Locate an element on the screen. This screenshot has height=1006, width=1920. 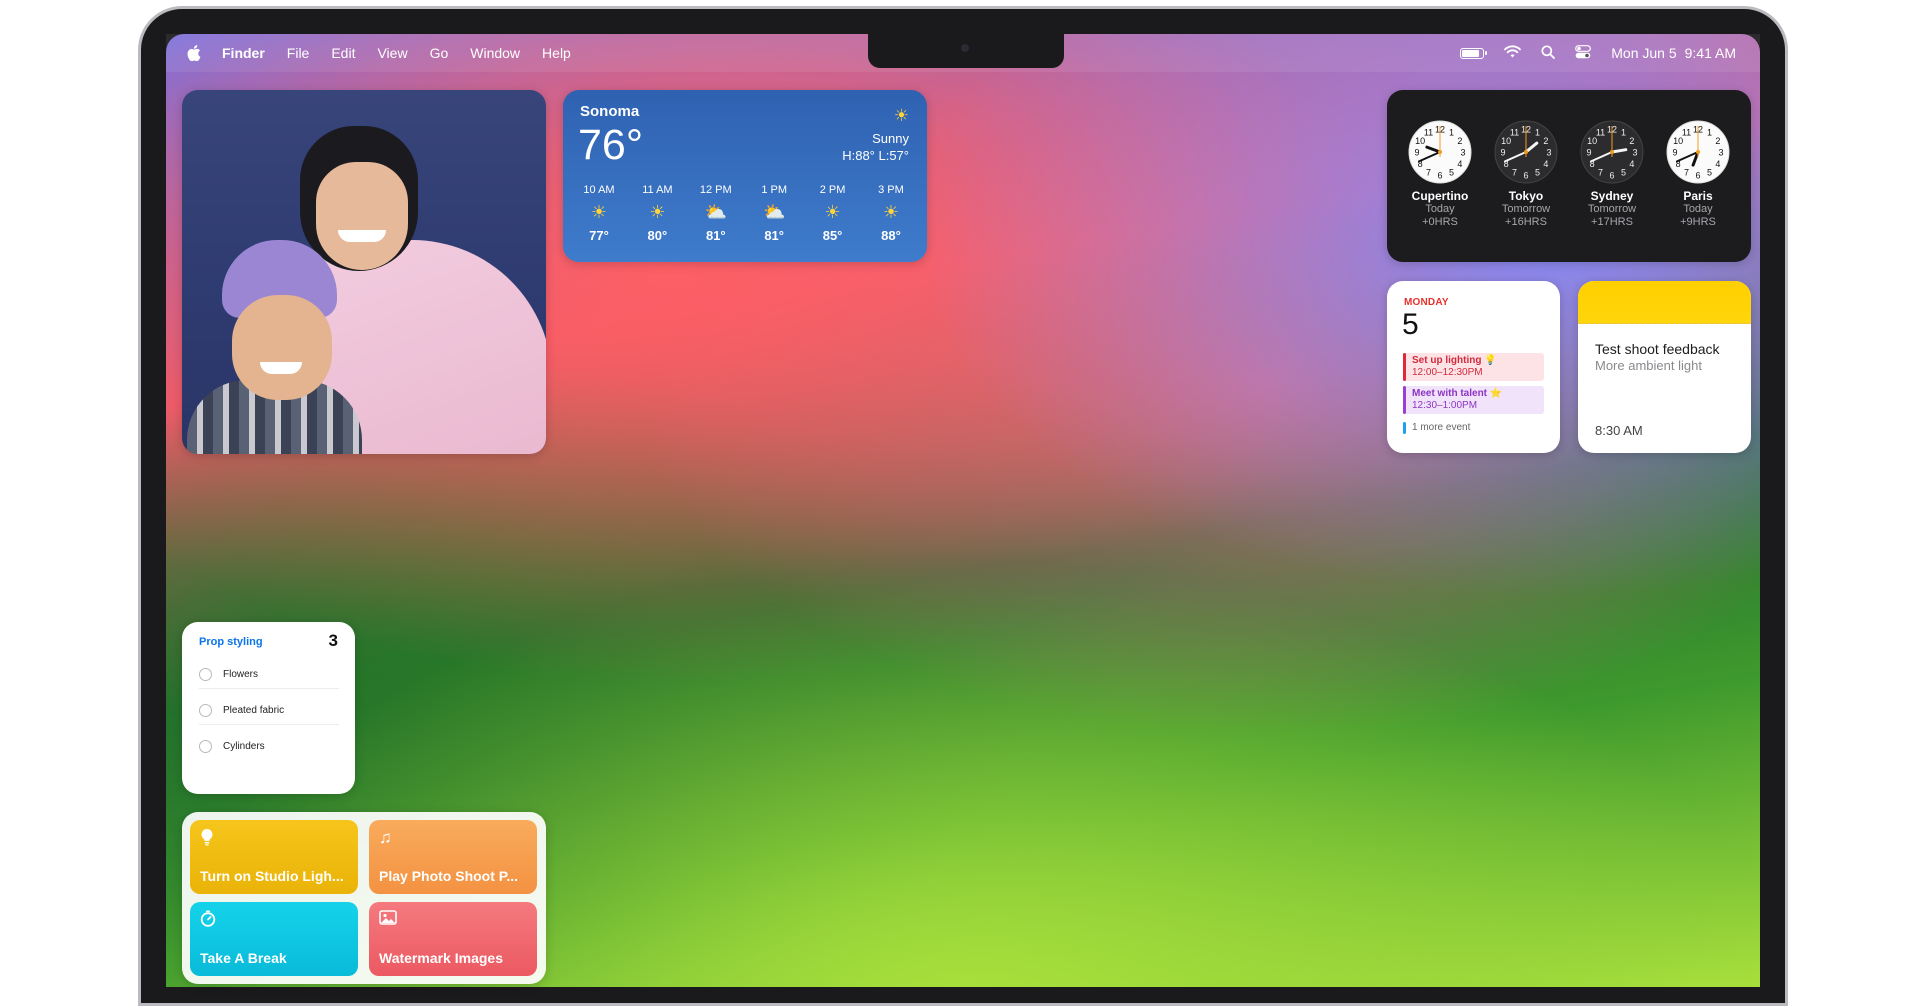
menu-items: Finder File Edit View Go Window Help is located at coordinates (396, 53).